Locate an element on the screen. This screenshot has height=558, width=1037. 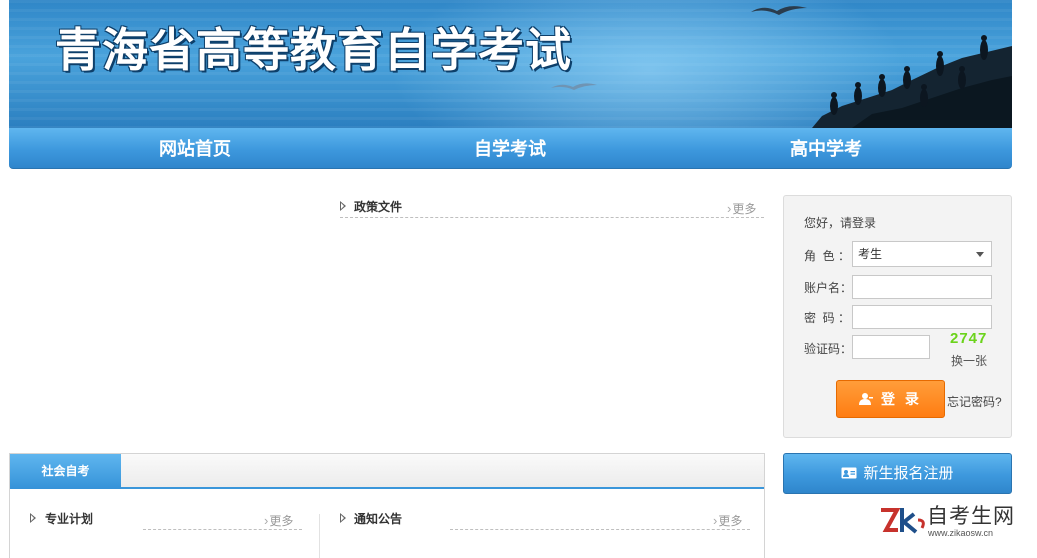
user-icon is located at coordinates (866, 399).